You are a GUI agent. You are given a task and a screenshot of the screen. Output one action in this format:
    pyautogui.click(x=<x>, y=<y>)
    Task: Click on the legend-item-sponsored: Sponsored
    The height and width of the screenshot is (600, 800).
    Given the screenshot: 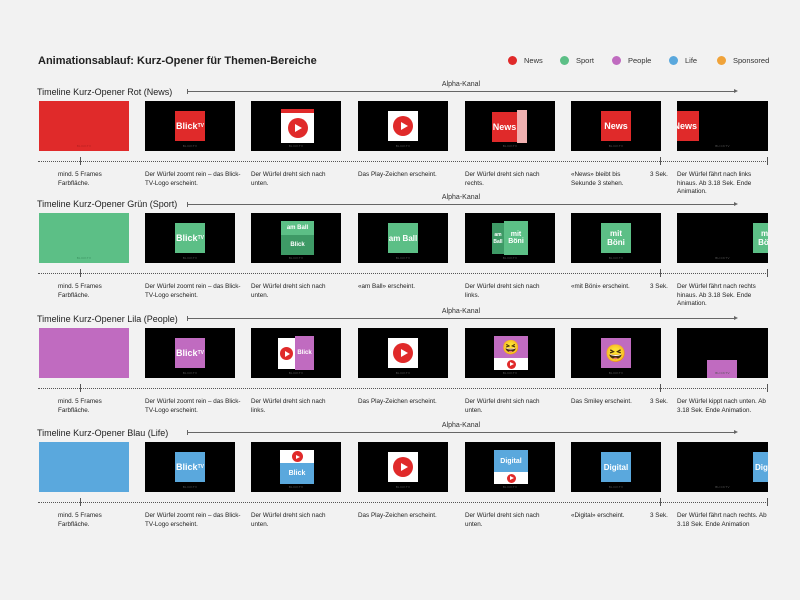 What is the action you would take?
    pyautogui.click(x=743, y=60)
    